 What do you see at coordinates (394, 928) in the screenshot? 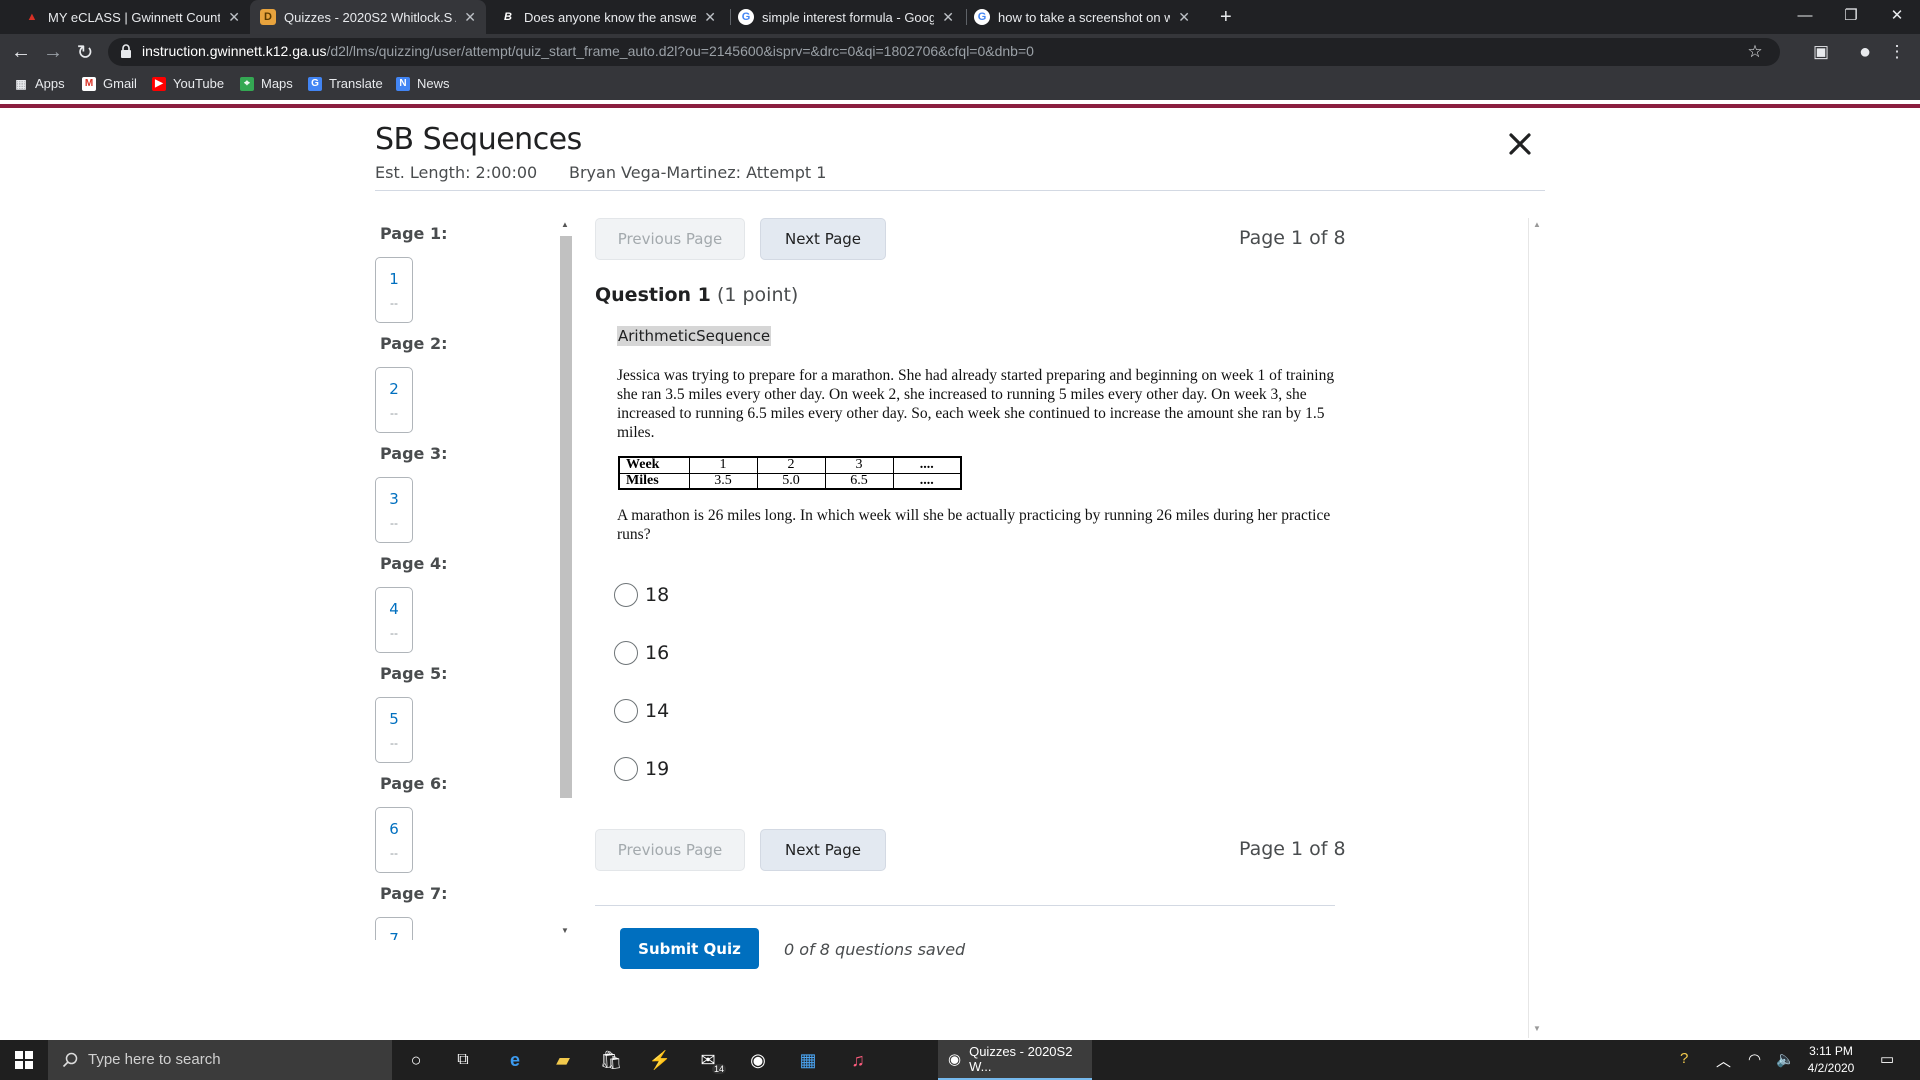
I see `page-link-7: 7 --` at bounding box center [394, 928].